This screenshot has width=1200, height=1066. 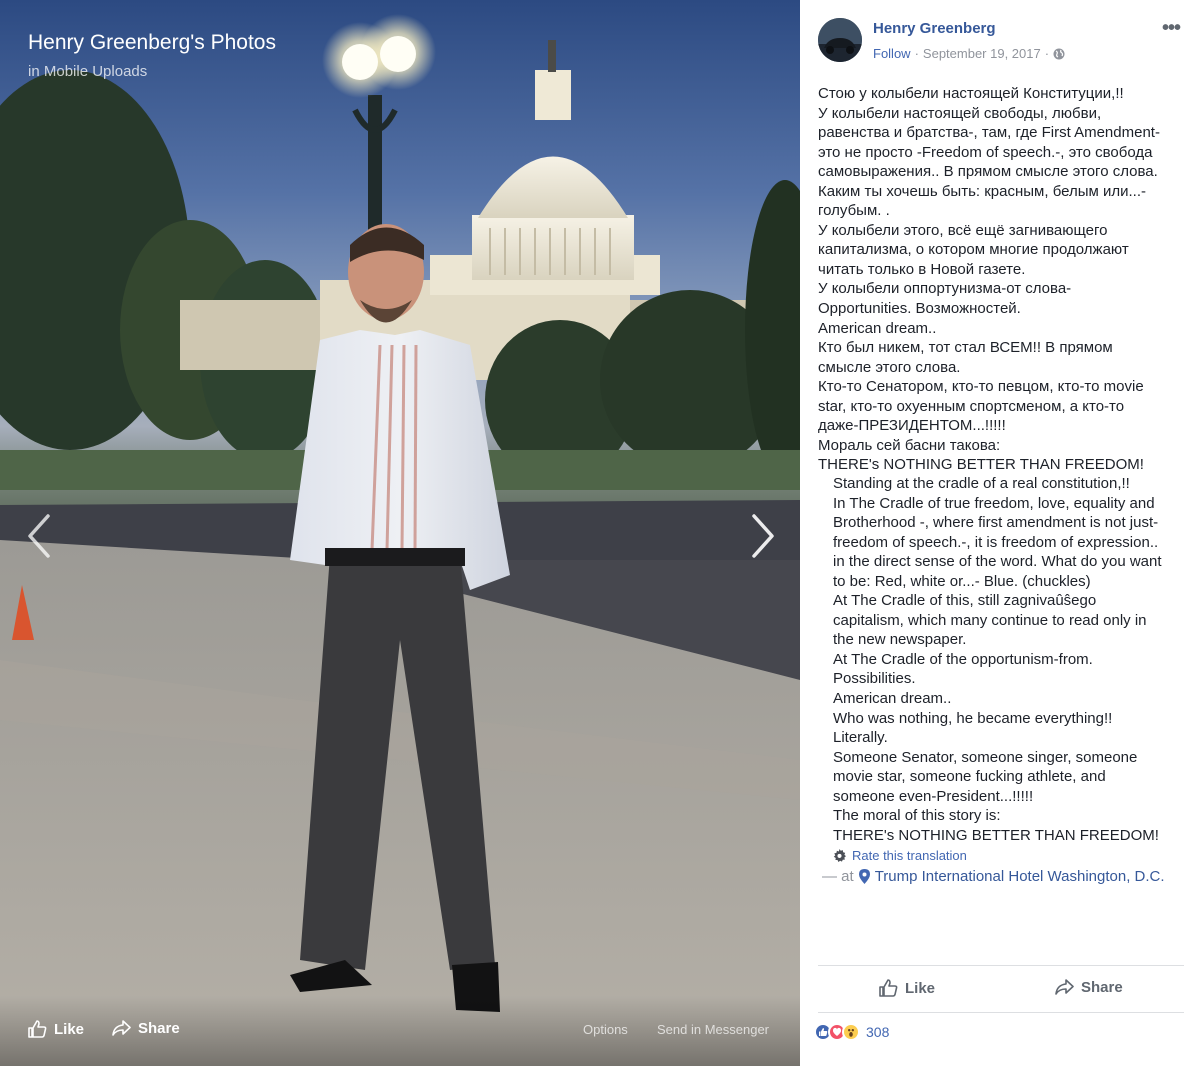 What do you see at coordinates (1059, 53) in the screenshot?
I see `globe-icon` at bounding box center [1059, 53].